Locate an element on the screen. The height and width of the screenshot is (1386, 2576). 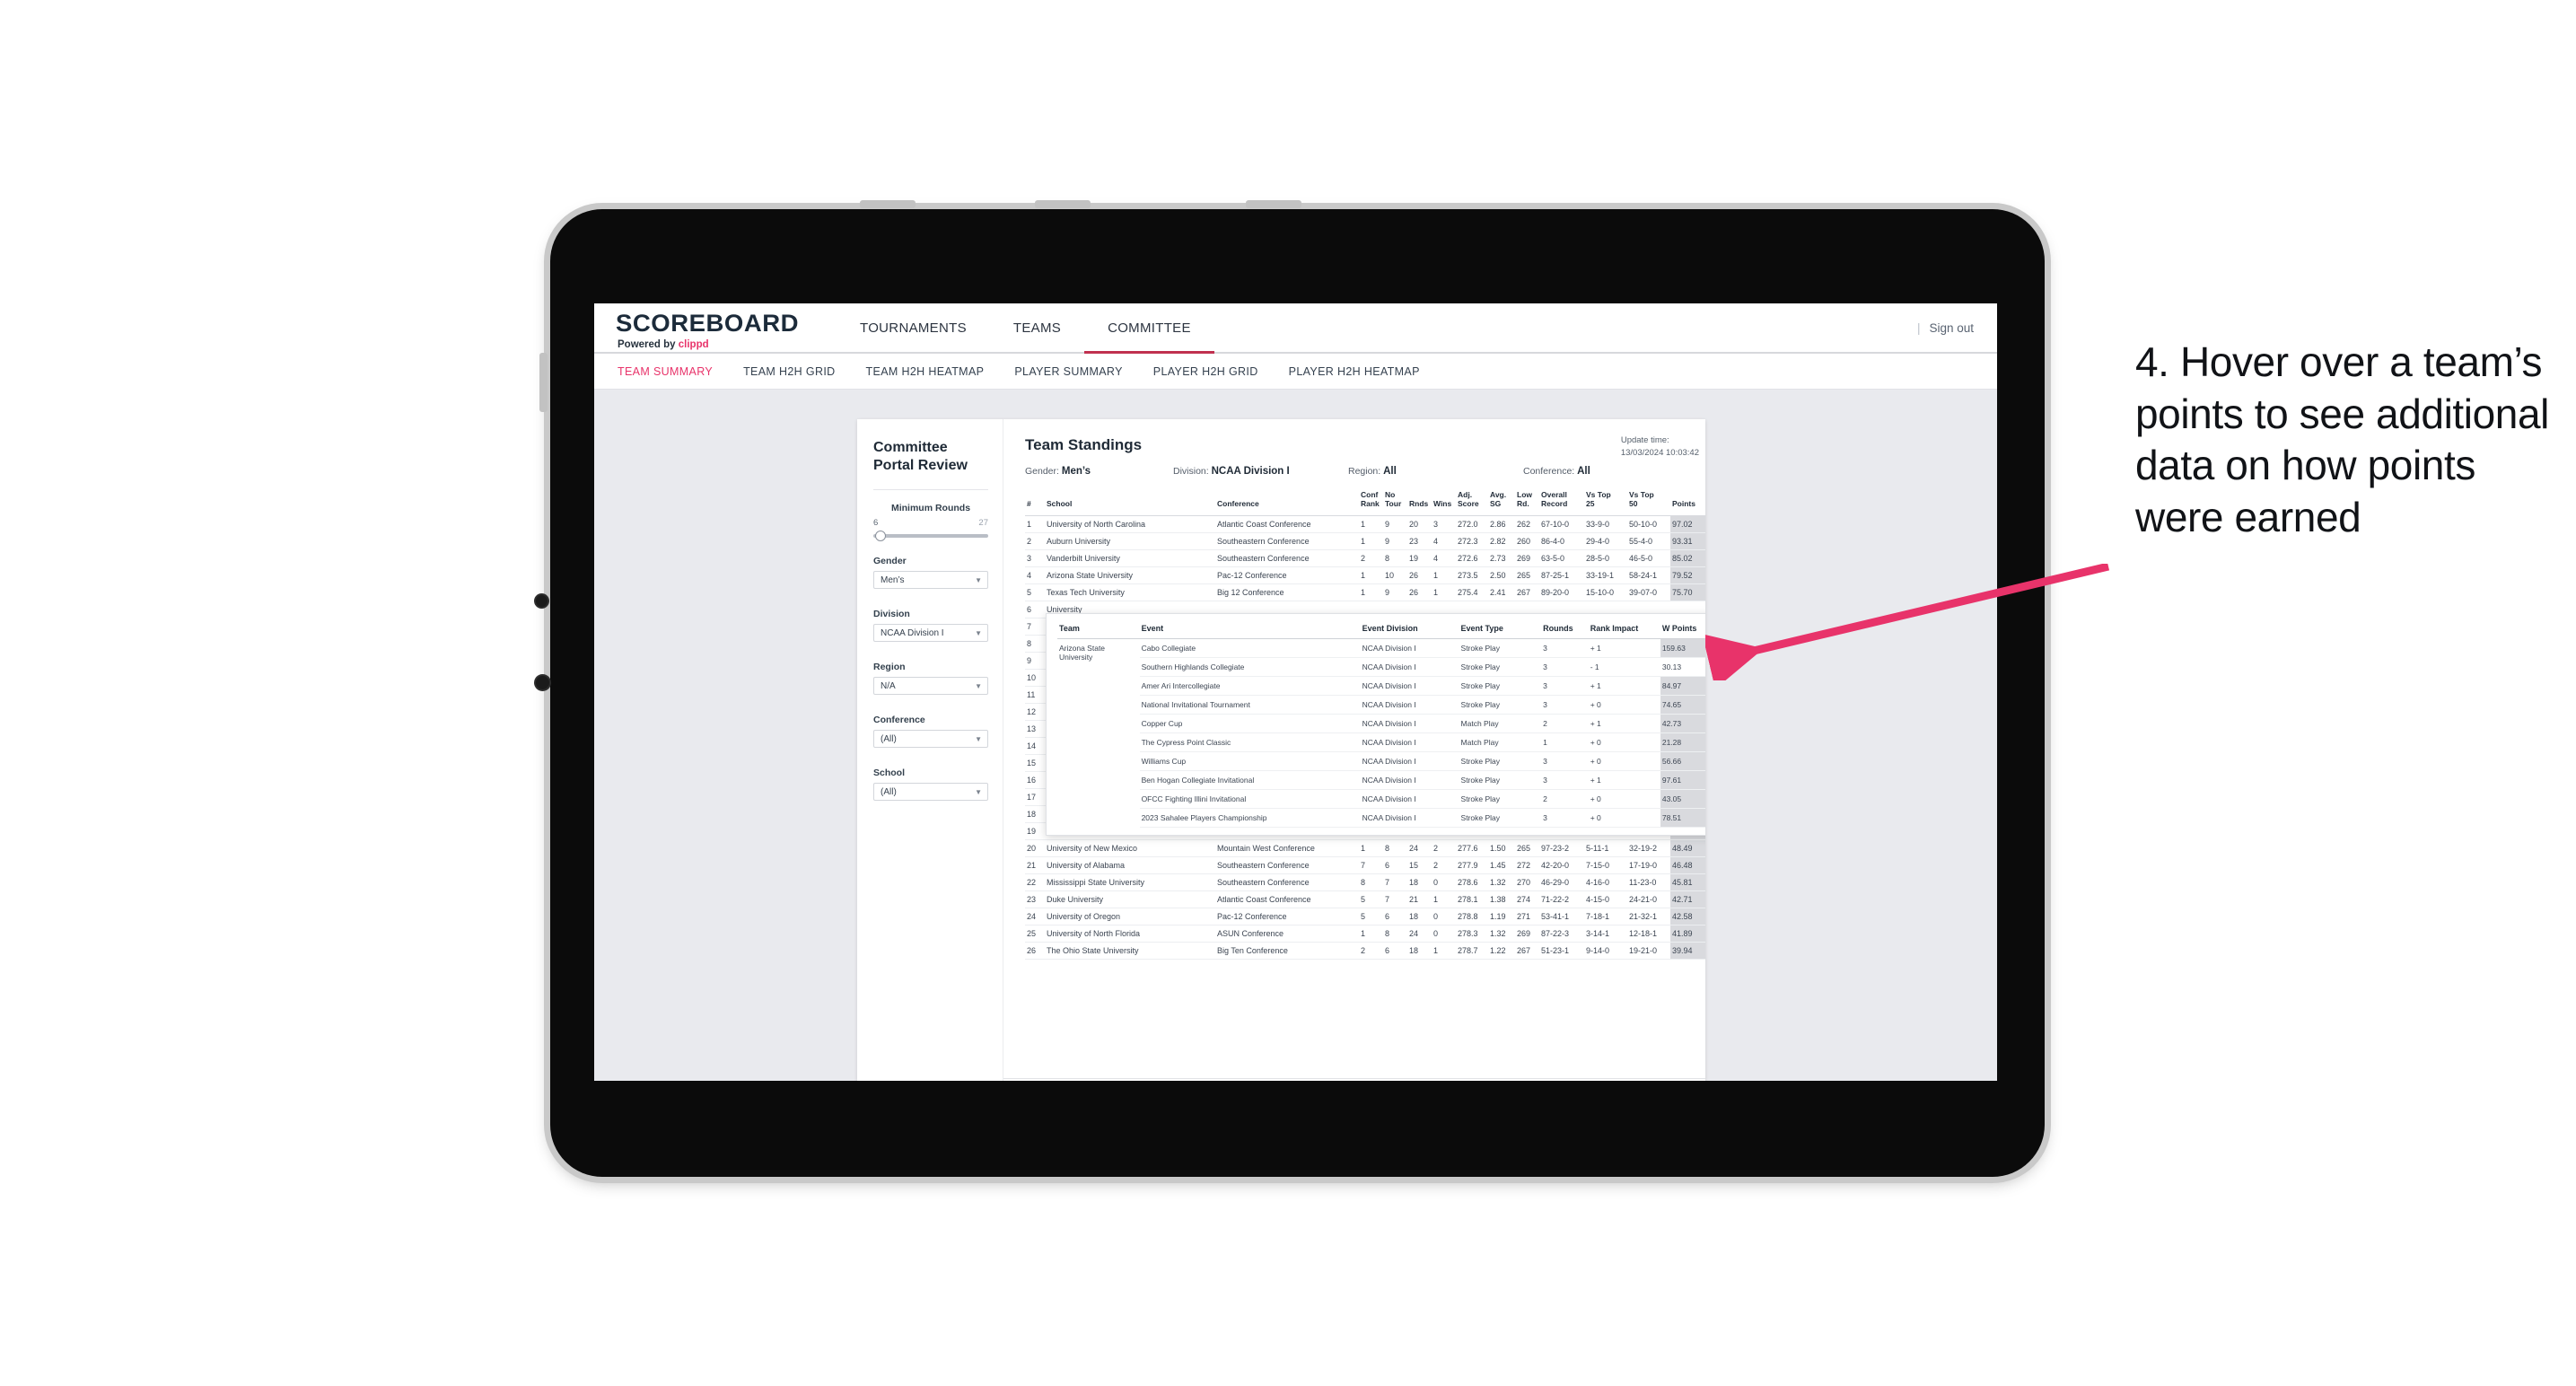
tooltip-rank-impact: + 1 is located at coordinates (1624, 723).